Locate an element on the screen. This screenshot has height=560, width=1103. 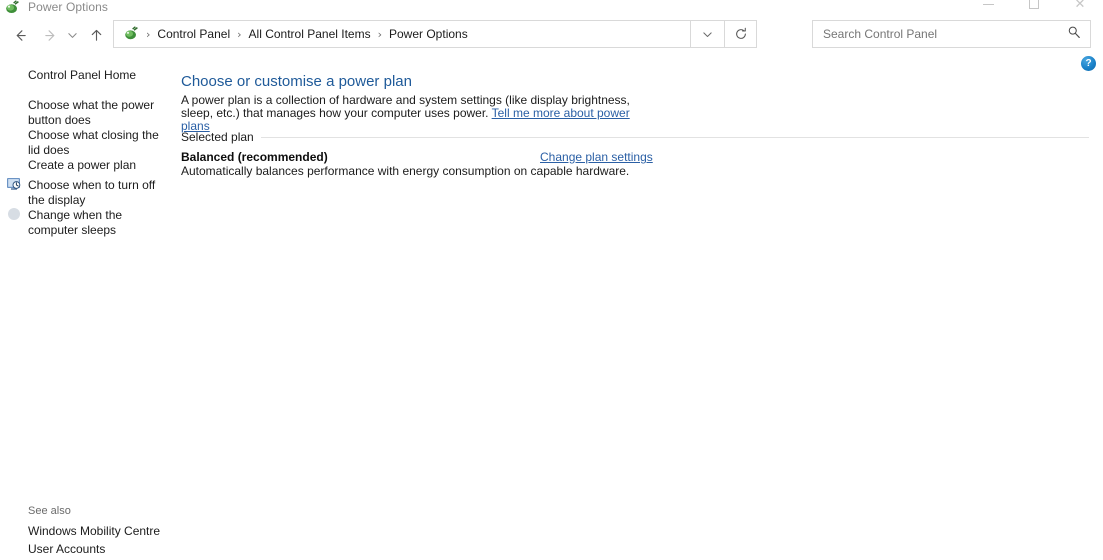
plan-name: Balanced (recommended) is located at coordinates (254, 157).